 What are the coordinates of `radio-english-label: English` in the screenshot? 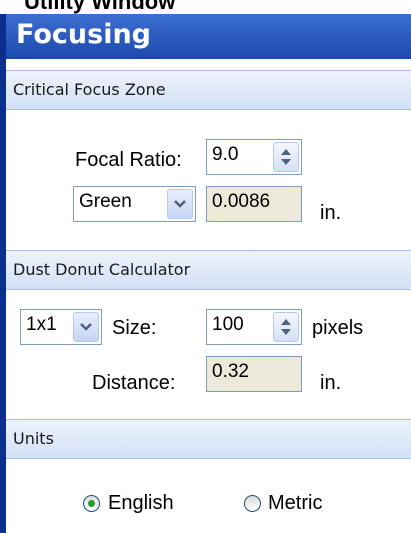 It's located at (141, 503).